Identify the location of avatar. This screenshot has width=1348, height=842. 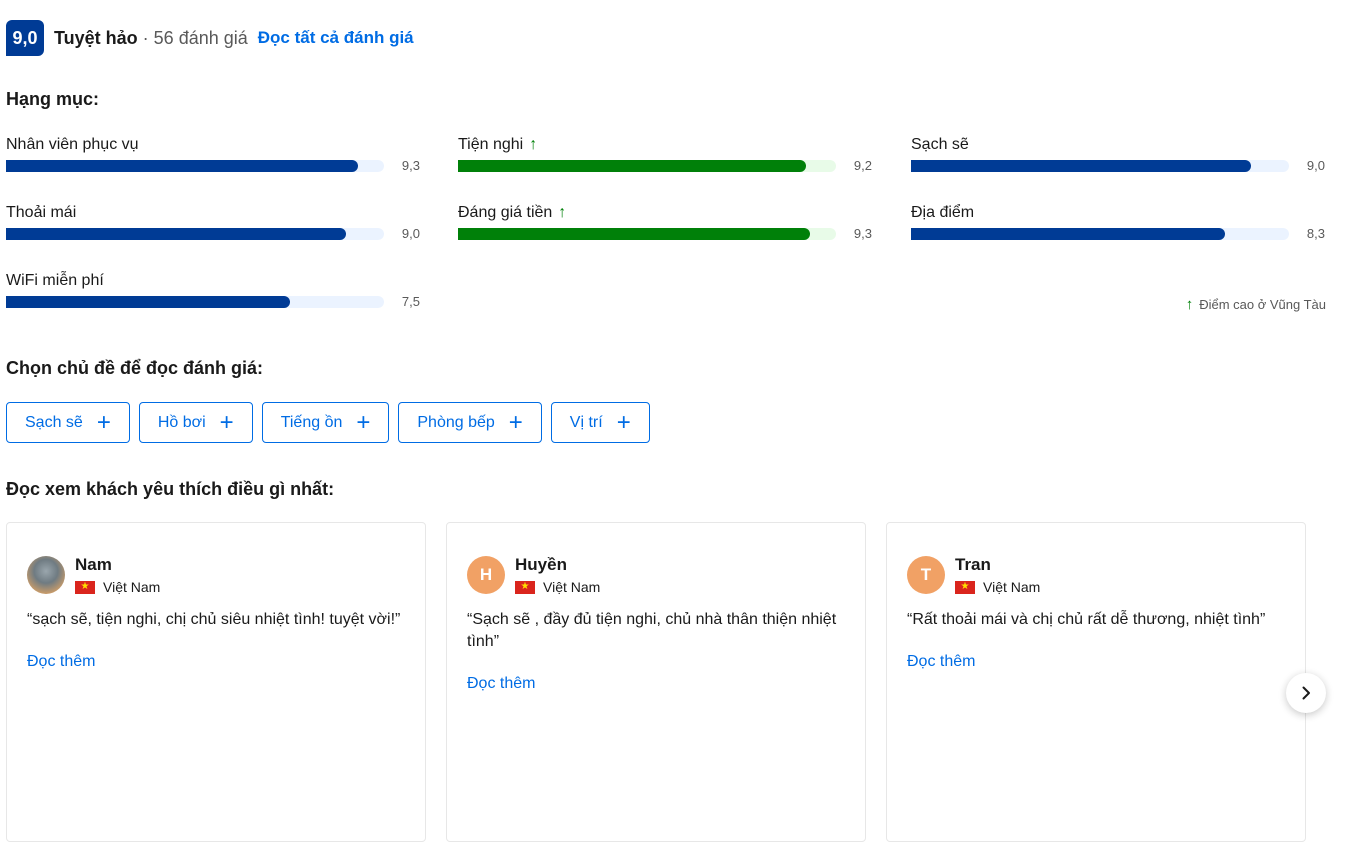
(46, 575).